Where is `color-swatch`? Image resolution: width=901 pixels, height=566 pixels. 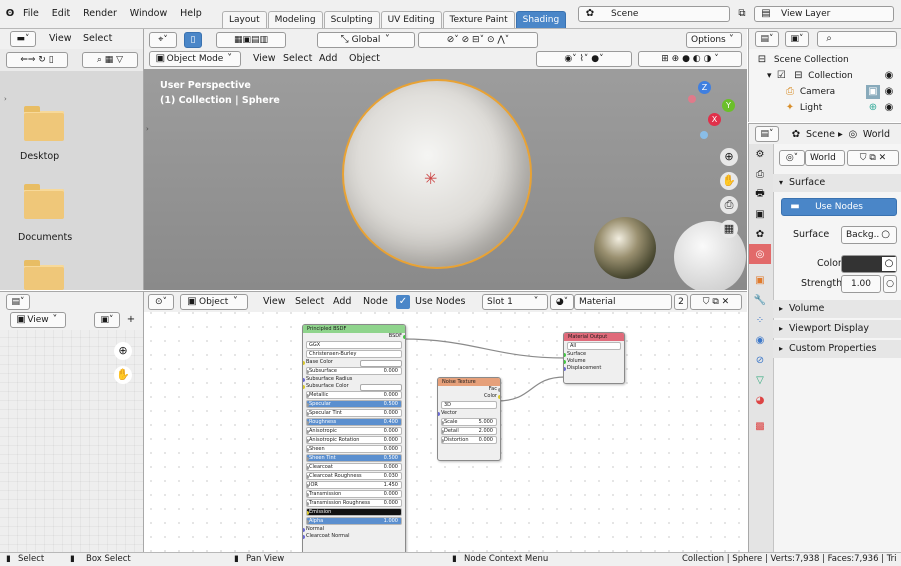 color-swatch is located at coordinates (381, 387).